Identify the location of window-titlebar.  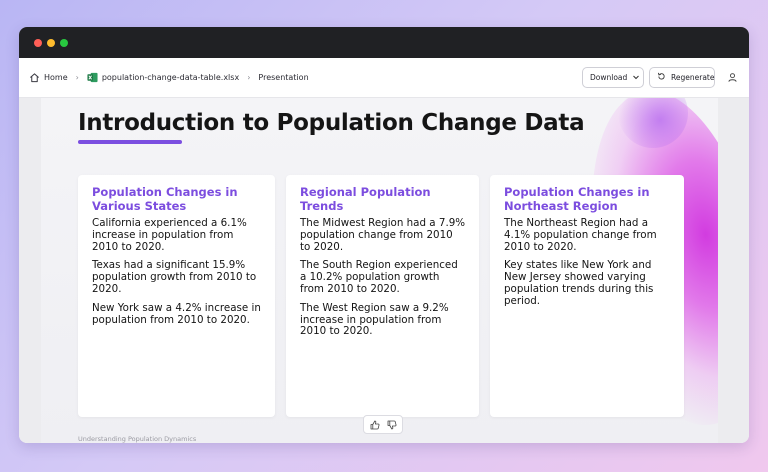
(384, 42).